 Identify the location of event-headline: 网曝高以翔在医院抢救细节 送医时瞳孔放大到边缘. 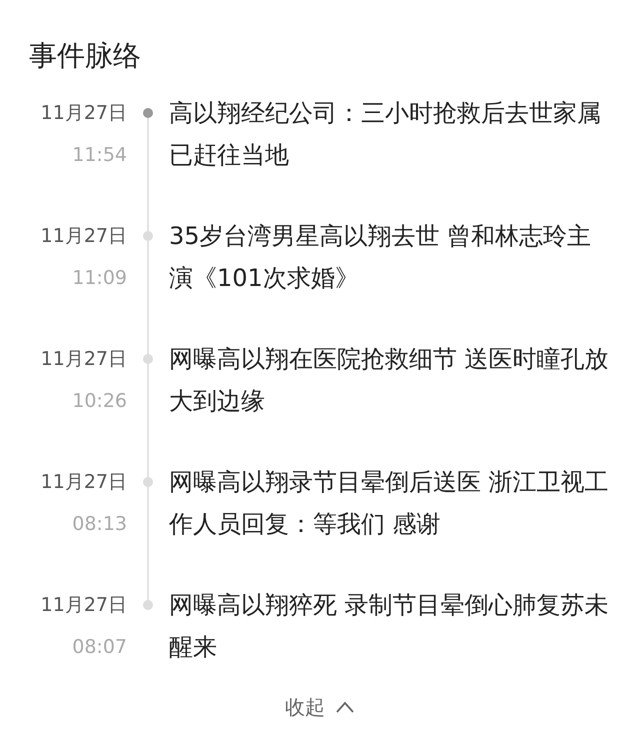
(389, 380).